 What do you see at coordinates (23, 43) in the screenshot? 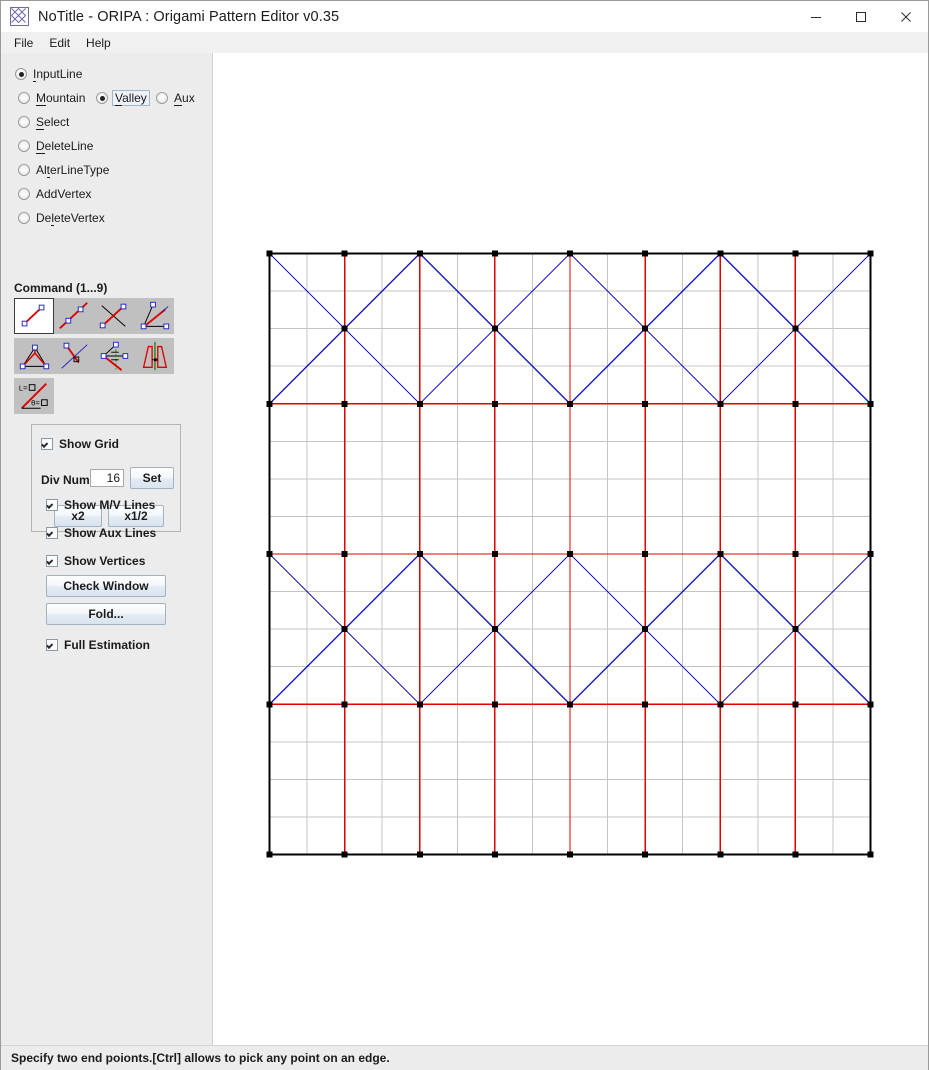
I see `menu-file: File` at bounding box center [23, 43].